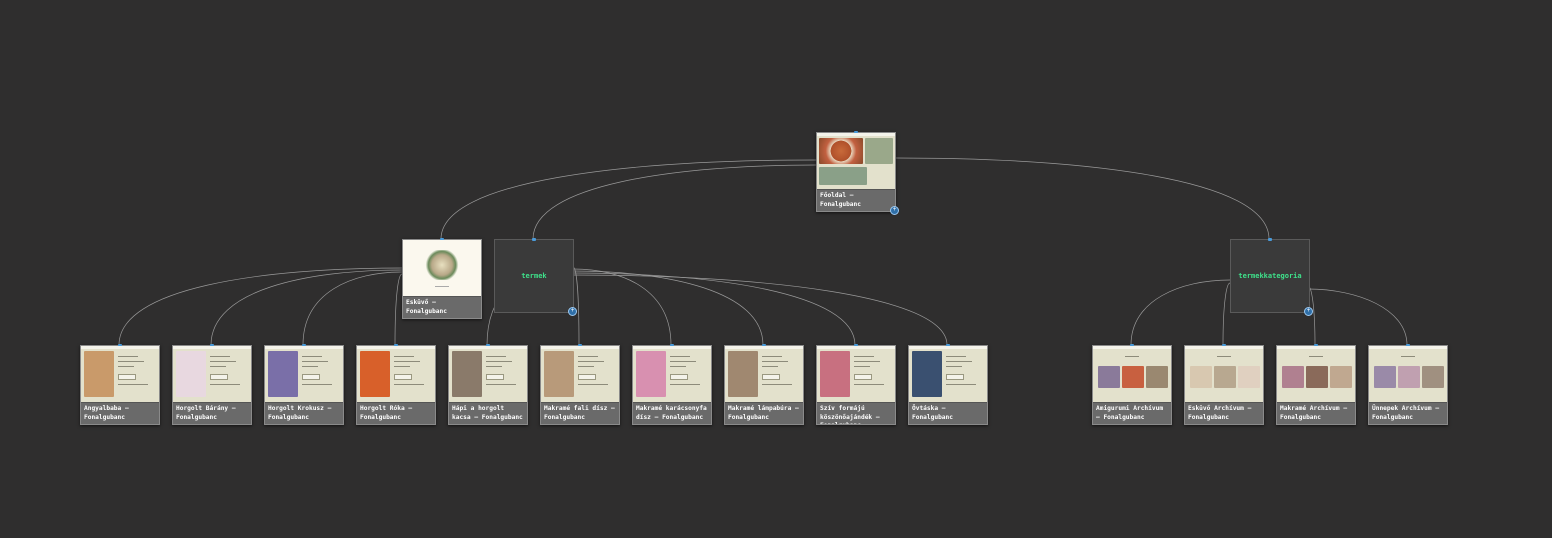 The width and height of the screenshot is (1552, 538). I want to click on folder-termek: termek +, so click(535, 277).